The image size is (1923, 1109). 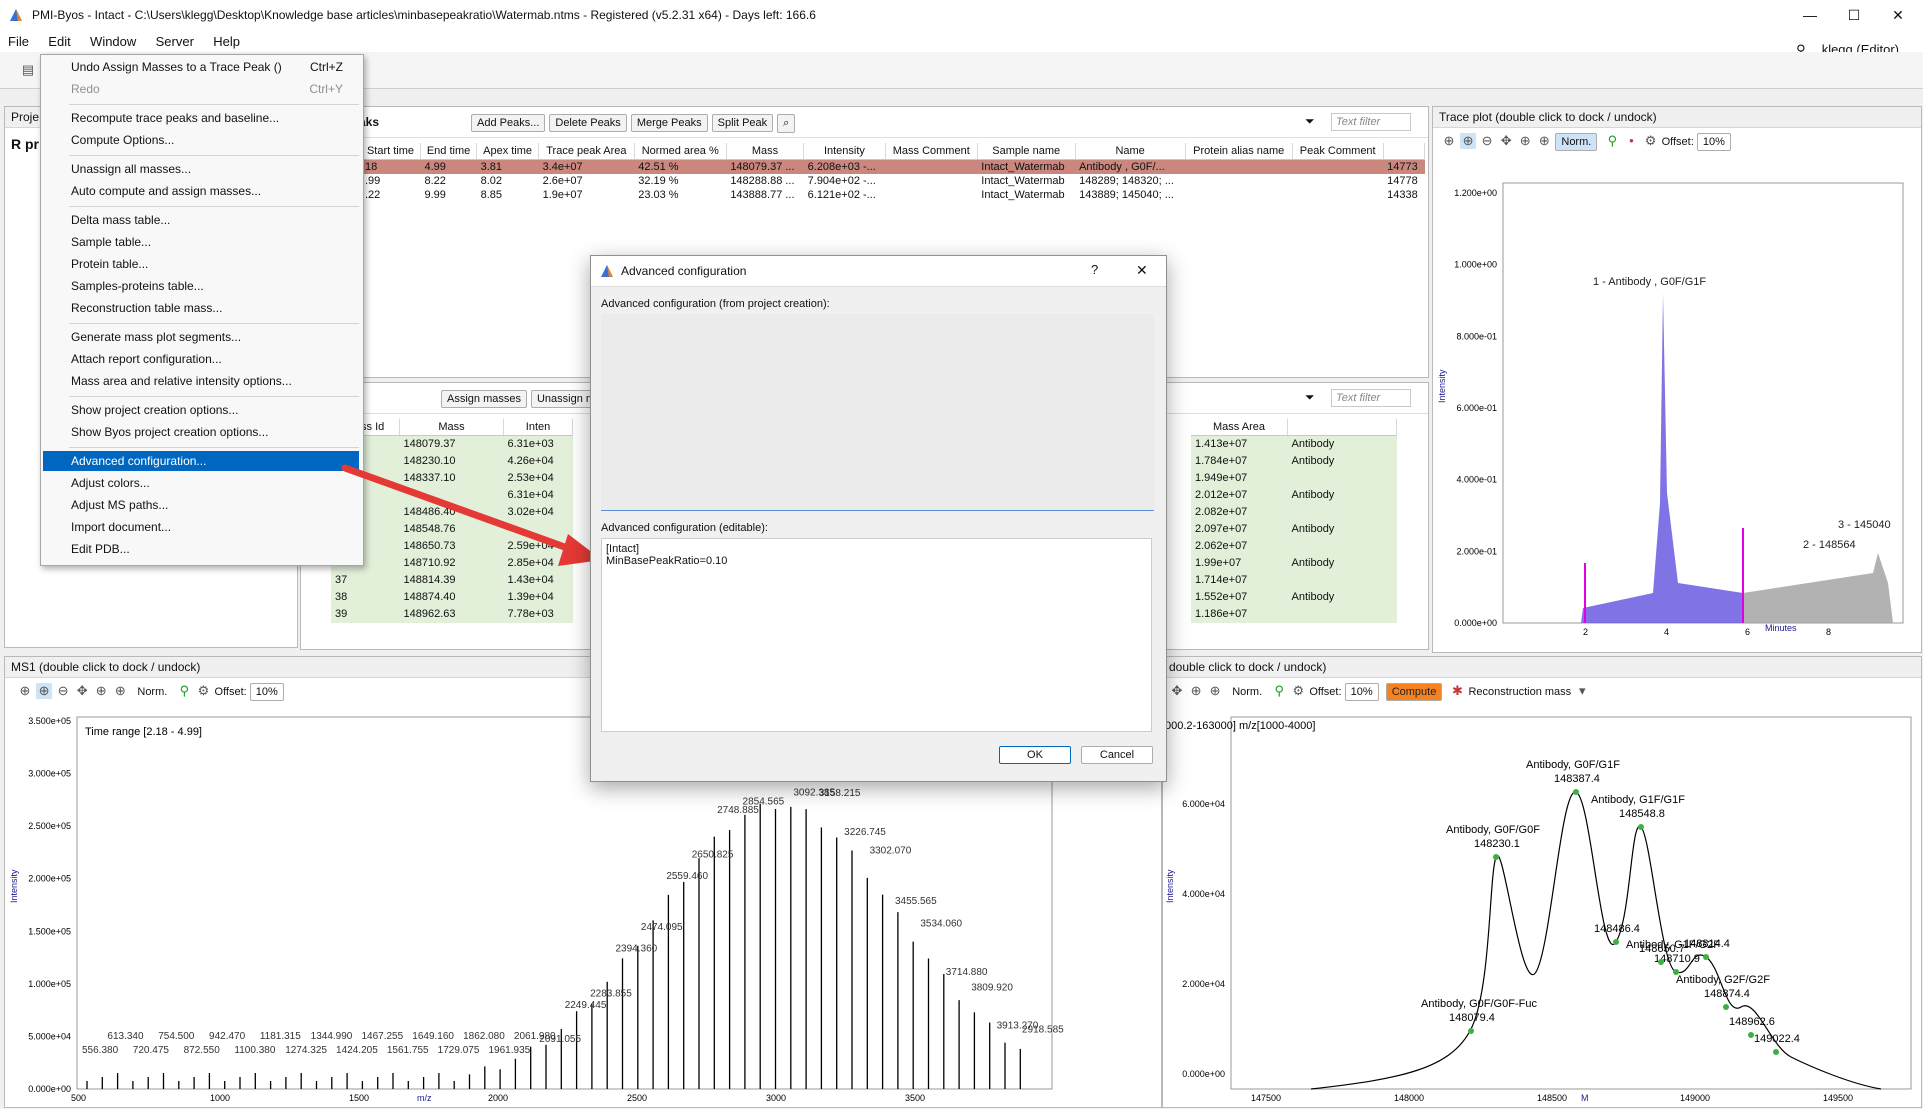 What do you see at coordinates (452, 461) in the screenshot?
I see `table-row: 148230.10 4.26e+04` at bounding box center [452, 461].